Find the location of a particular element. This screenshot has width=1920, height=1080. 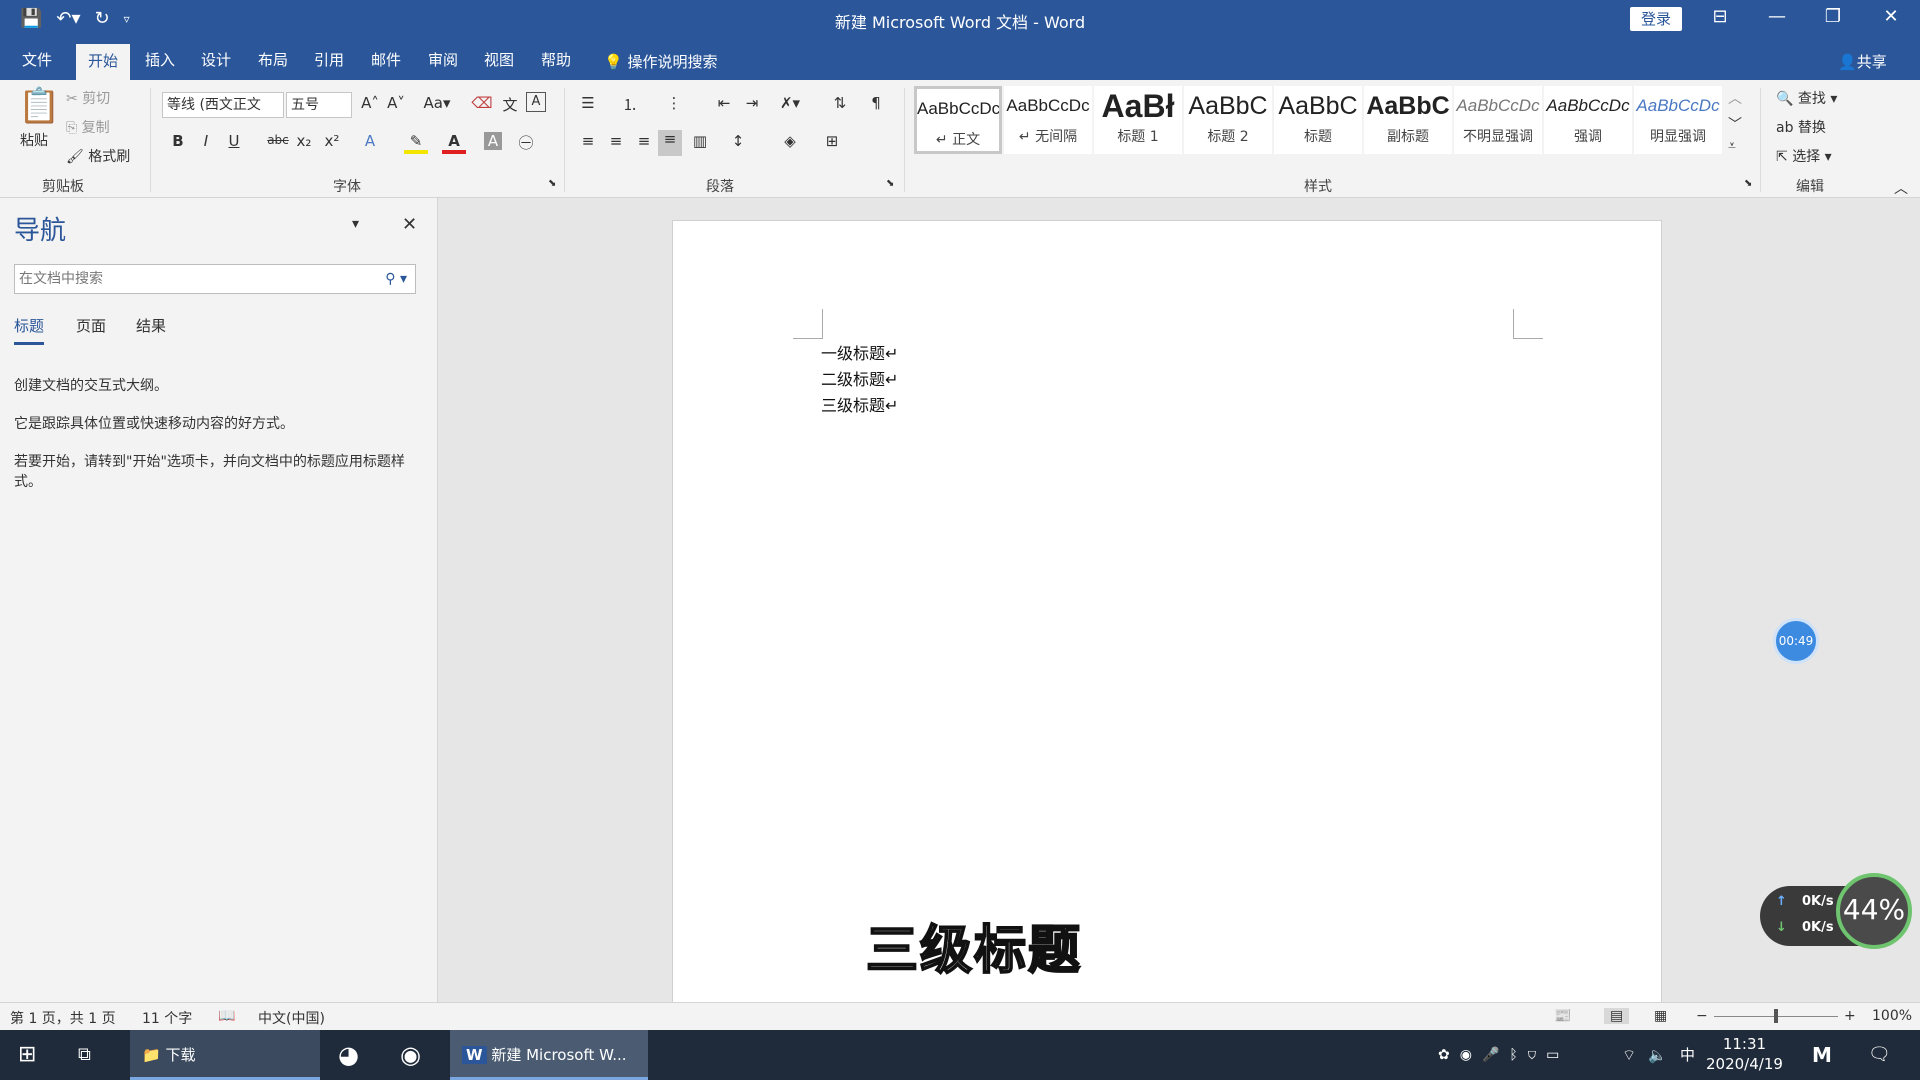

font-name-combo: 等线 (西文正文 is located at coordinates (223, 105).